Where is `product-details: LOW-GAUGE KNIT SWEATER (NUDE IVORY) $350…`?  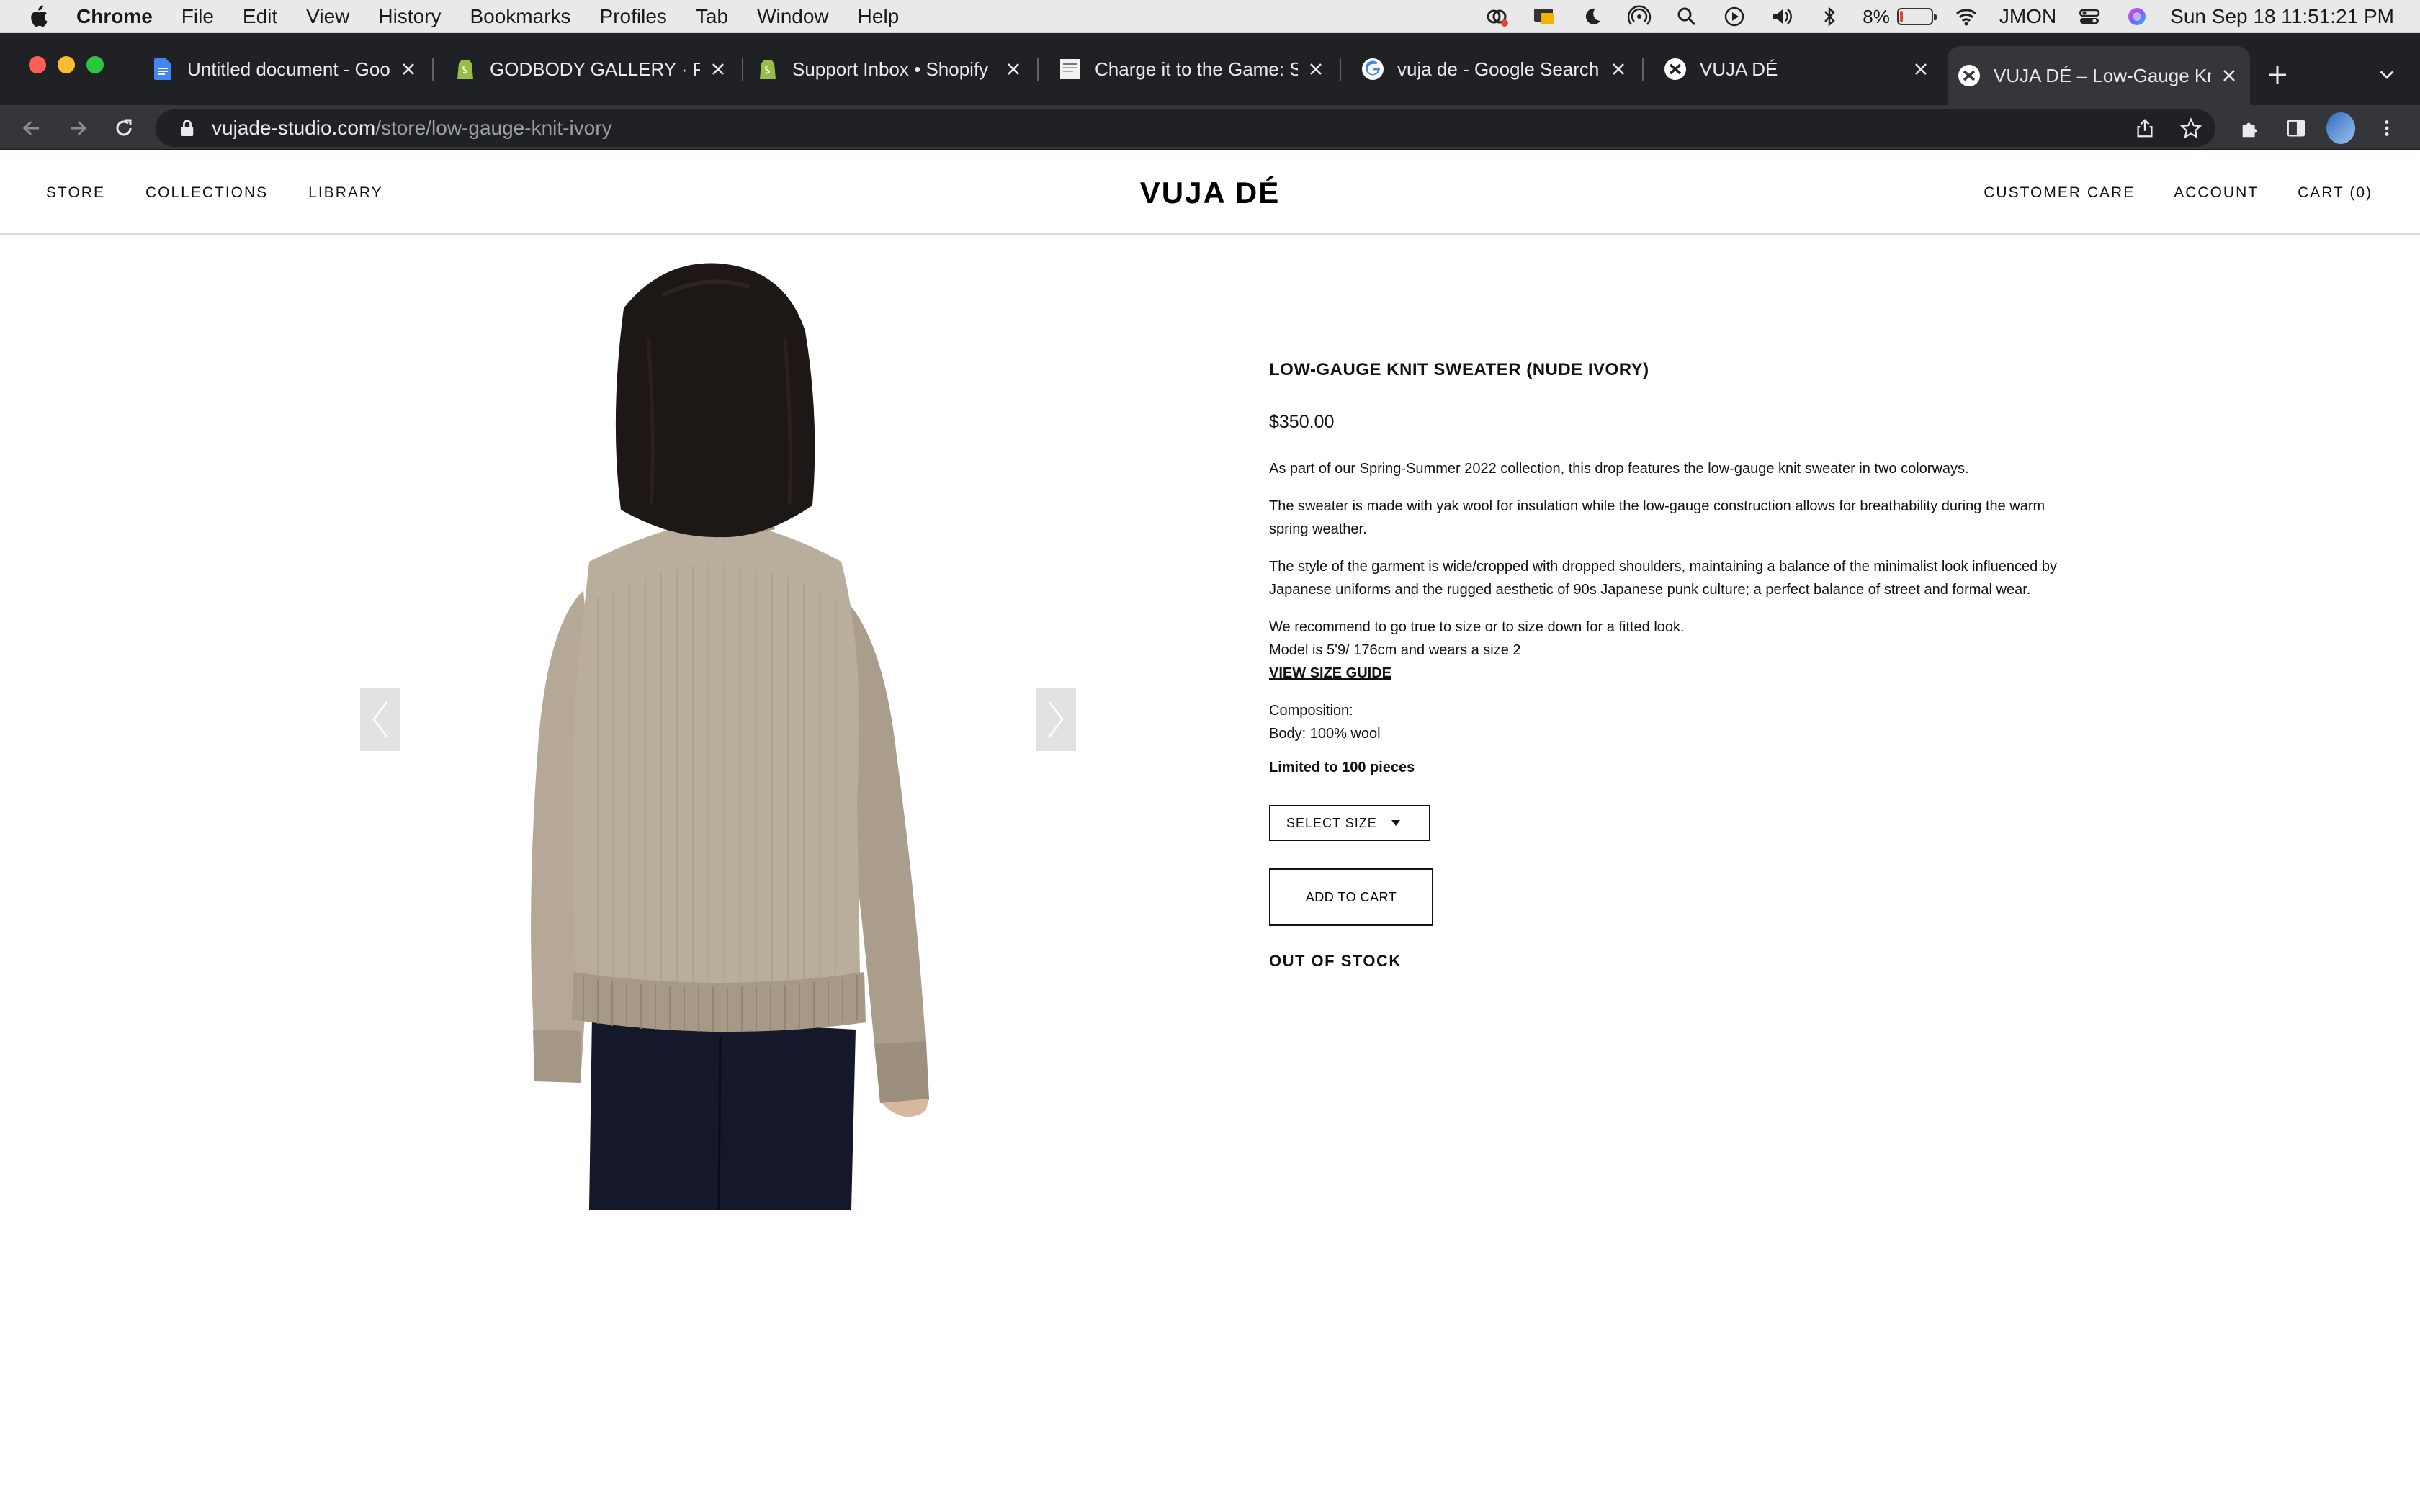
product-details: LOW-GAUGE KNIT SWEATER (NUDE IVORY) $350… is located at coordinates (1665, 665).